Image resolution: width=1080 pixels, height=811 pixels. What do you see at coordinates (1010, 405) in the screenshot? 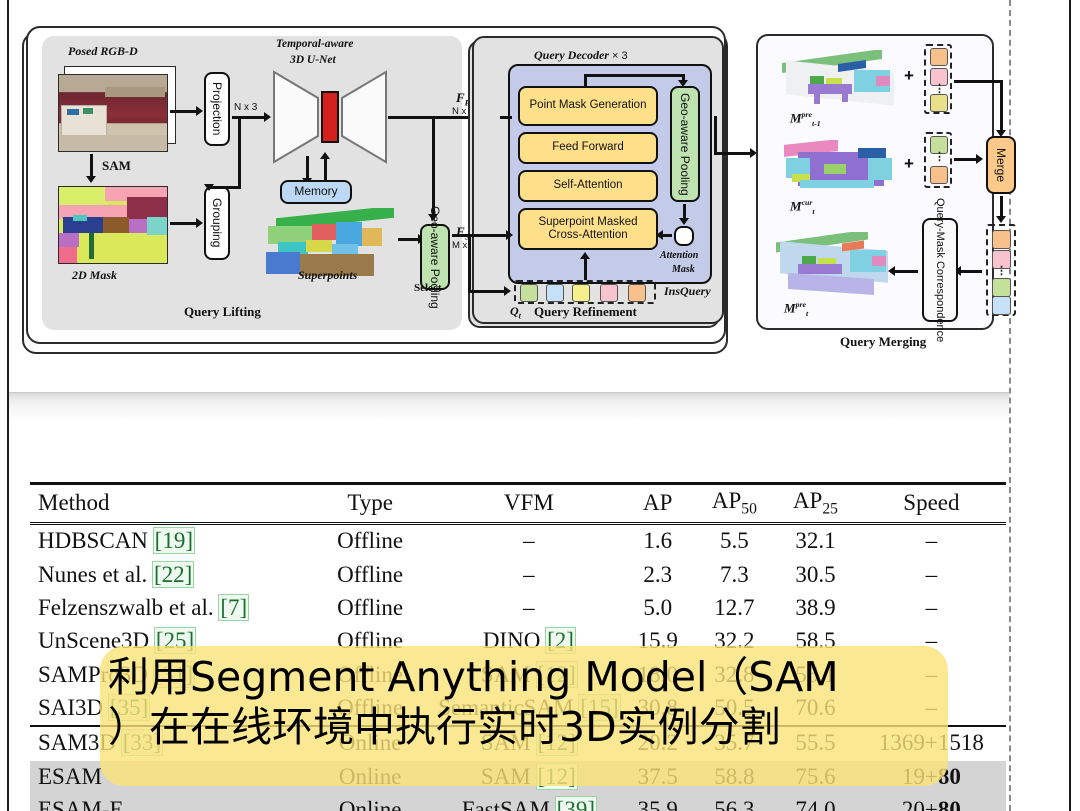
I see `page-margin-guide` at bounding box center [1010, 405].